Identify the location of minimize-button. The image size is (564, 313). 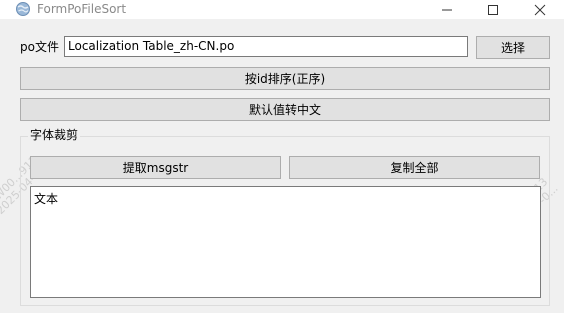
(447, 9).